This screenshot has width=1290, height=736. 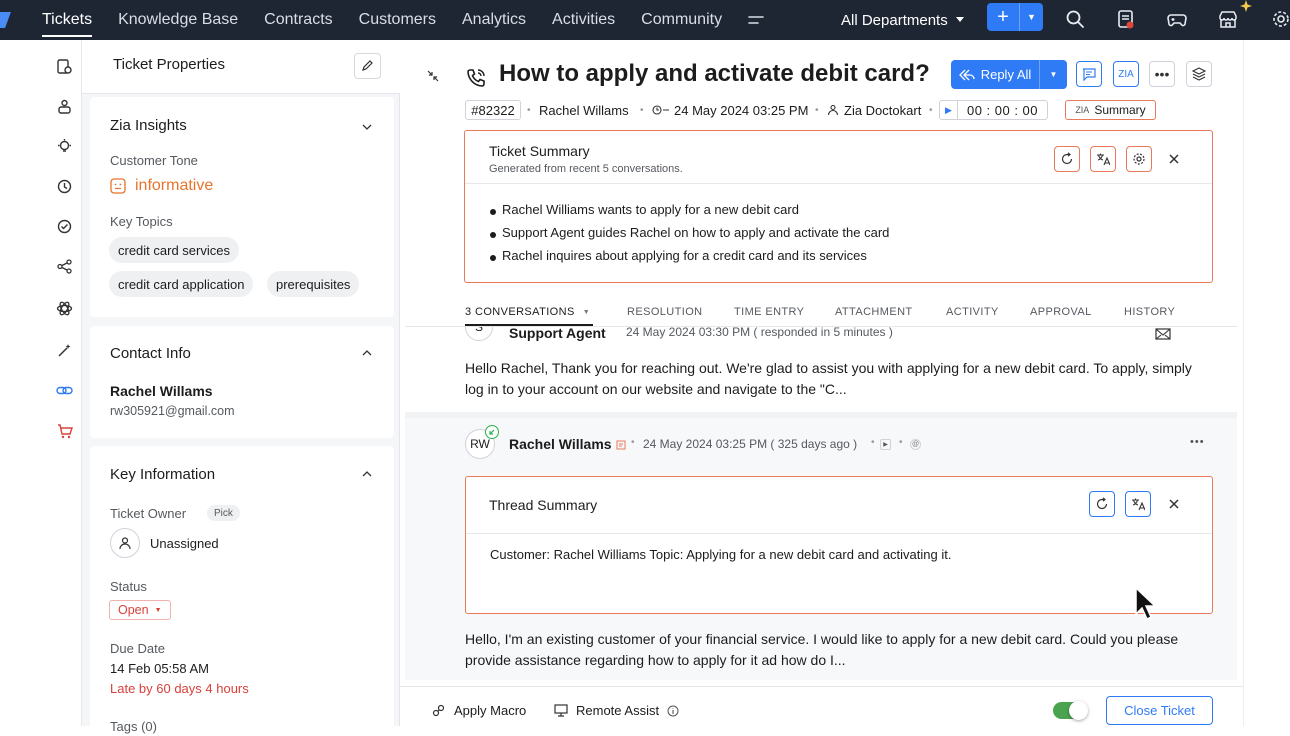 I want to click on reply-all-button: Reply All ▼, so click(x=1009, y=74).